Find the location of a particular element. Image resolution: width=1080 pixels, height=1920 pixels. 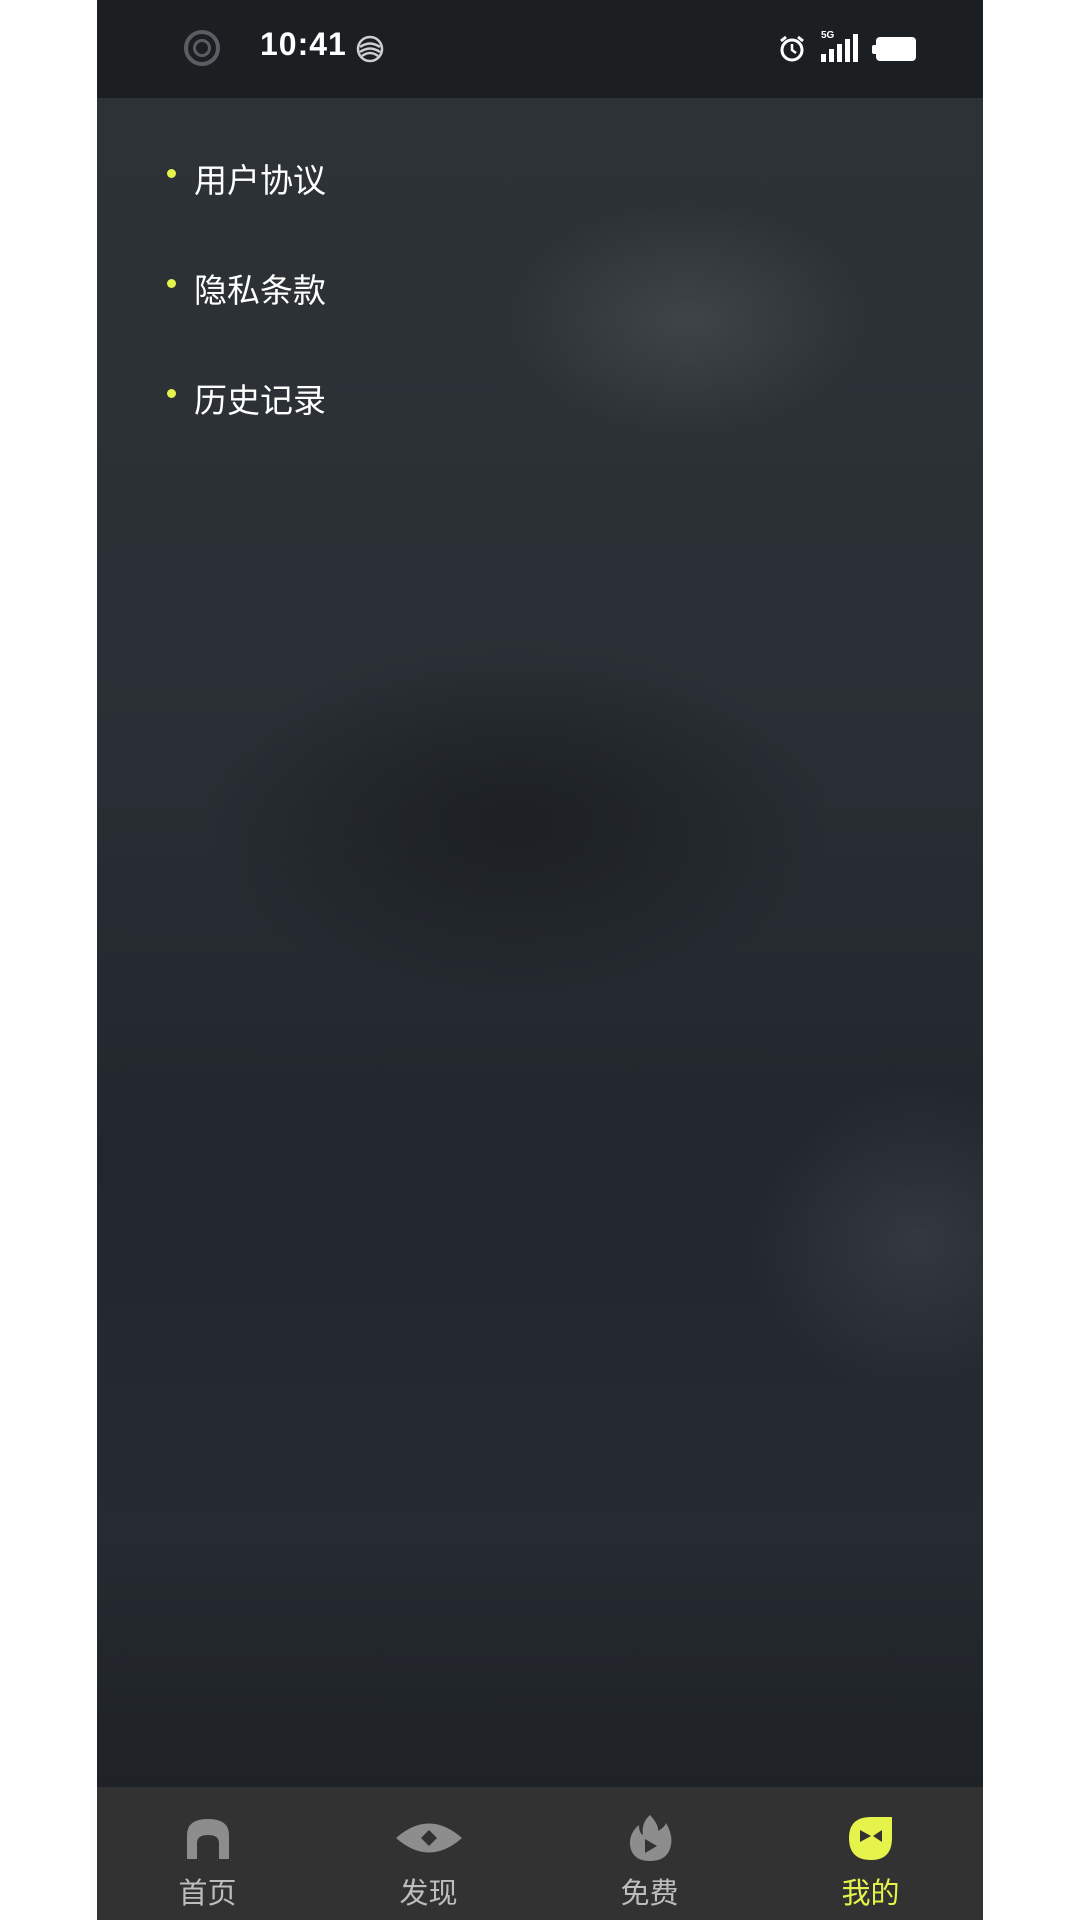

menu-item-privacy-terms: 隐私条款 is located at coordinates (297, 285).